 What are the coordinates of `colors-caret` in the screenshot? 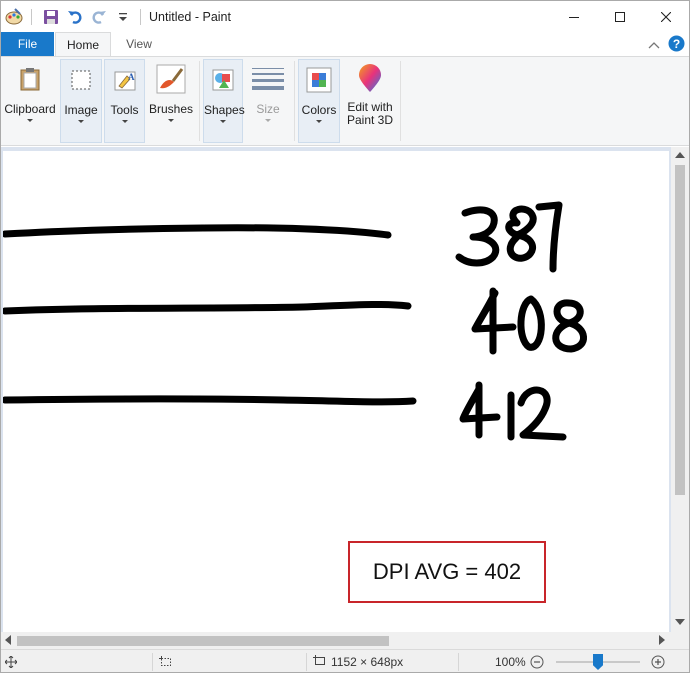 It's located at (319, 121).